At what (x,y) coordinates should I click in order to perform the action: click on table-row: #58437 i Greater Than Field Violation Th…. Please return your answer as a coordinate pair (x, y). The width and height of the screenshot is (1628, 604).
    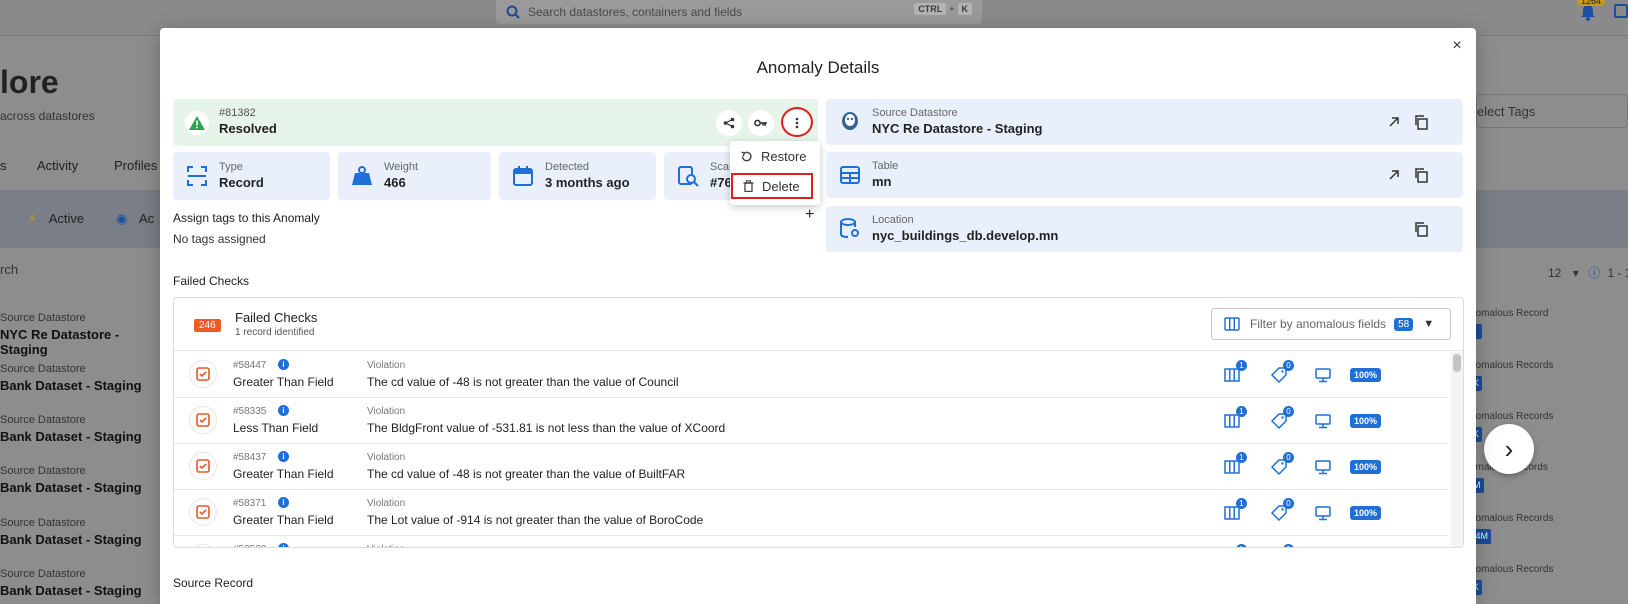
    Looking at the image, I should click on (811, 467).